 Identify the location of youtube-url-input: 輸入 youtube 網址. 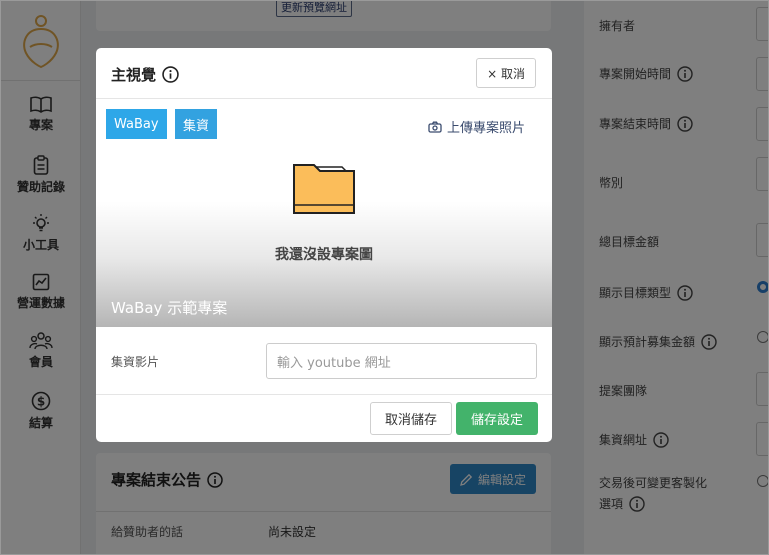
(401, 361).